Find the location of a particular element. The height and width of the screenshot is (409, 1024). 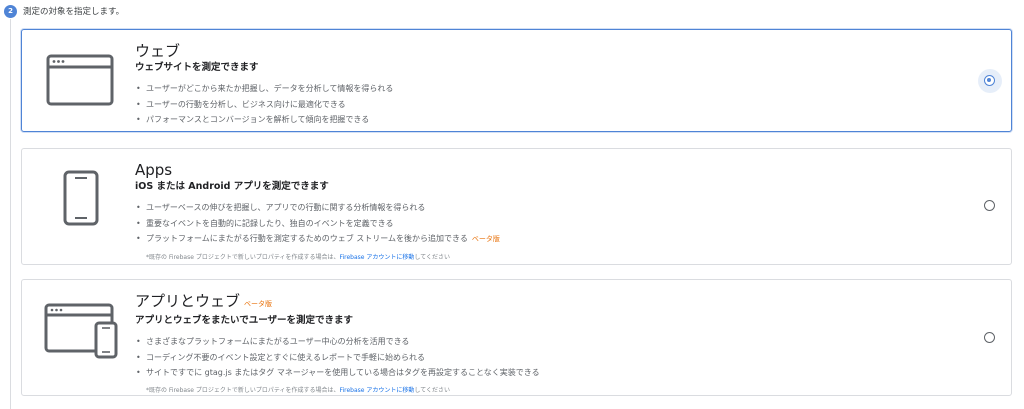

option-title: ウェブ is located at coordinates (158, 51).